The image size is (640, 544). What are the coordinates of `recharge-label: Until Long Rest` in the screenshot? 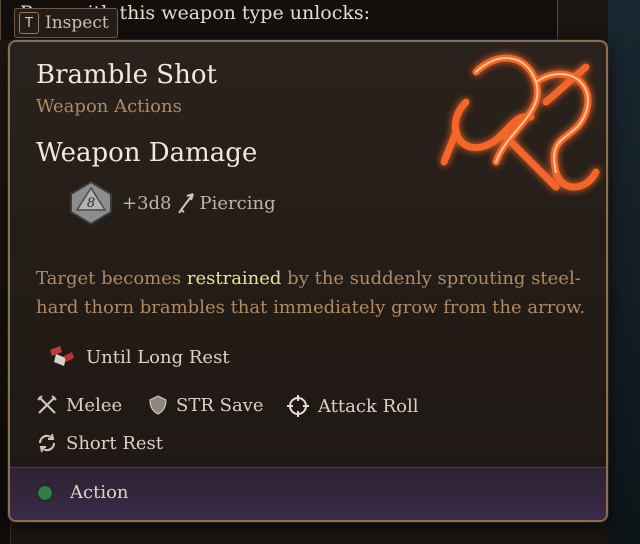 It's located at (158, 357).